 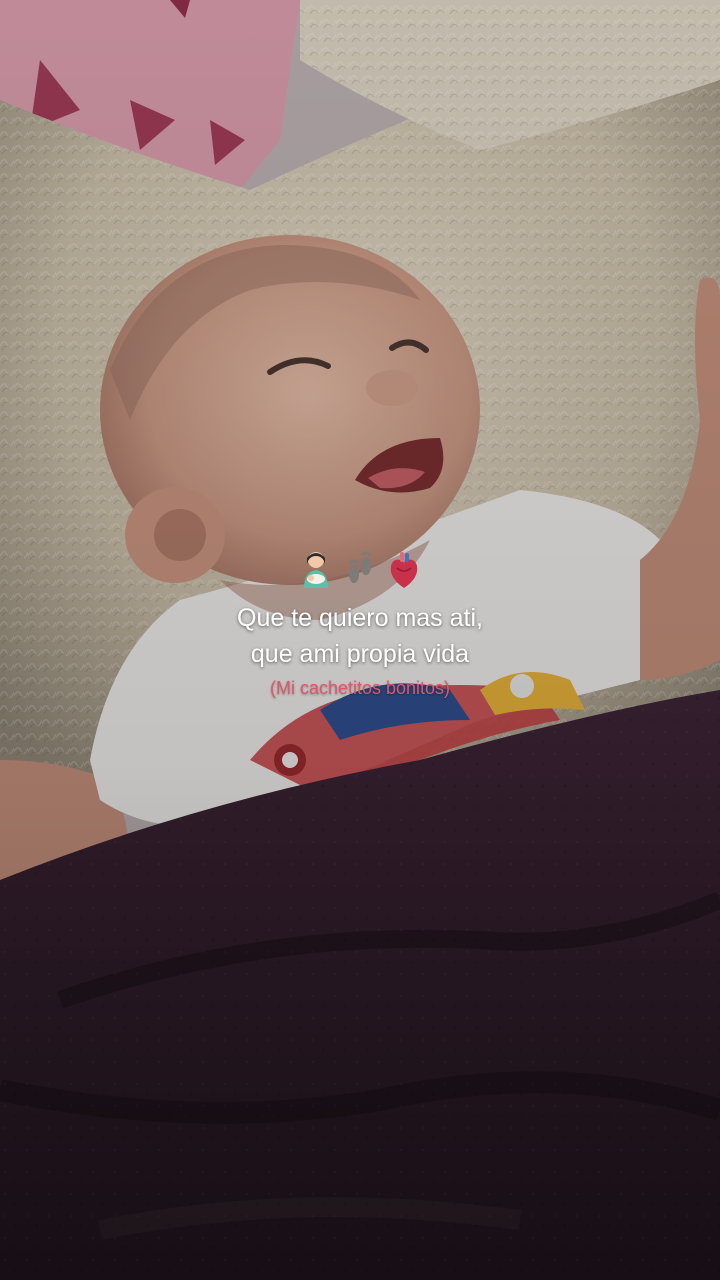 I want to click on mother-holding-baby-icon, so click(x=316, y=570).